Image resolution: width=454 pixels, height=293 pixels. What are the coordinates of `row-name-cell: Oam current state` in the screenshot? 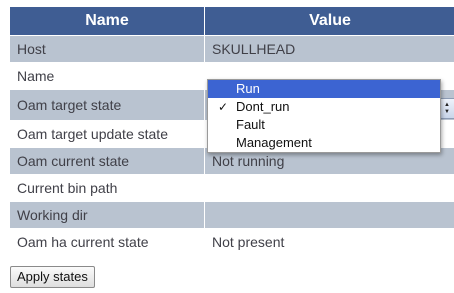 It's located at (107, 161).